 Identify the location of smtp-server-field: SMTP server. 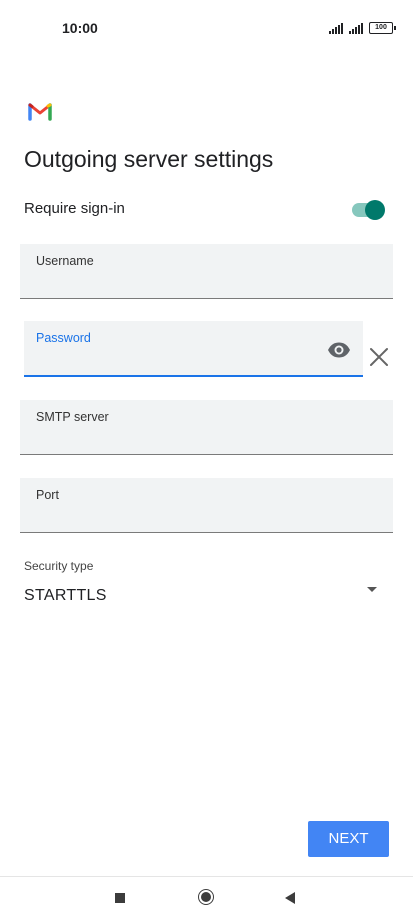
(206, 427).